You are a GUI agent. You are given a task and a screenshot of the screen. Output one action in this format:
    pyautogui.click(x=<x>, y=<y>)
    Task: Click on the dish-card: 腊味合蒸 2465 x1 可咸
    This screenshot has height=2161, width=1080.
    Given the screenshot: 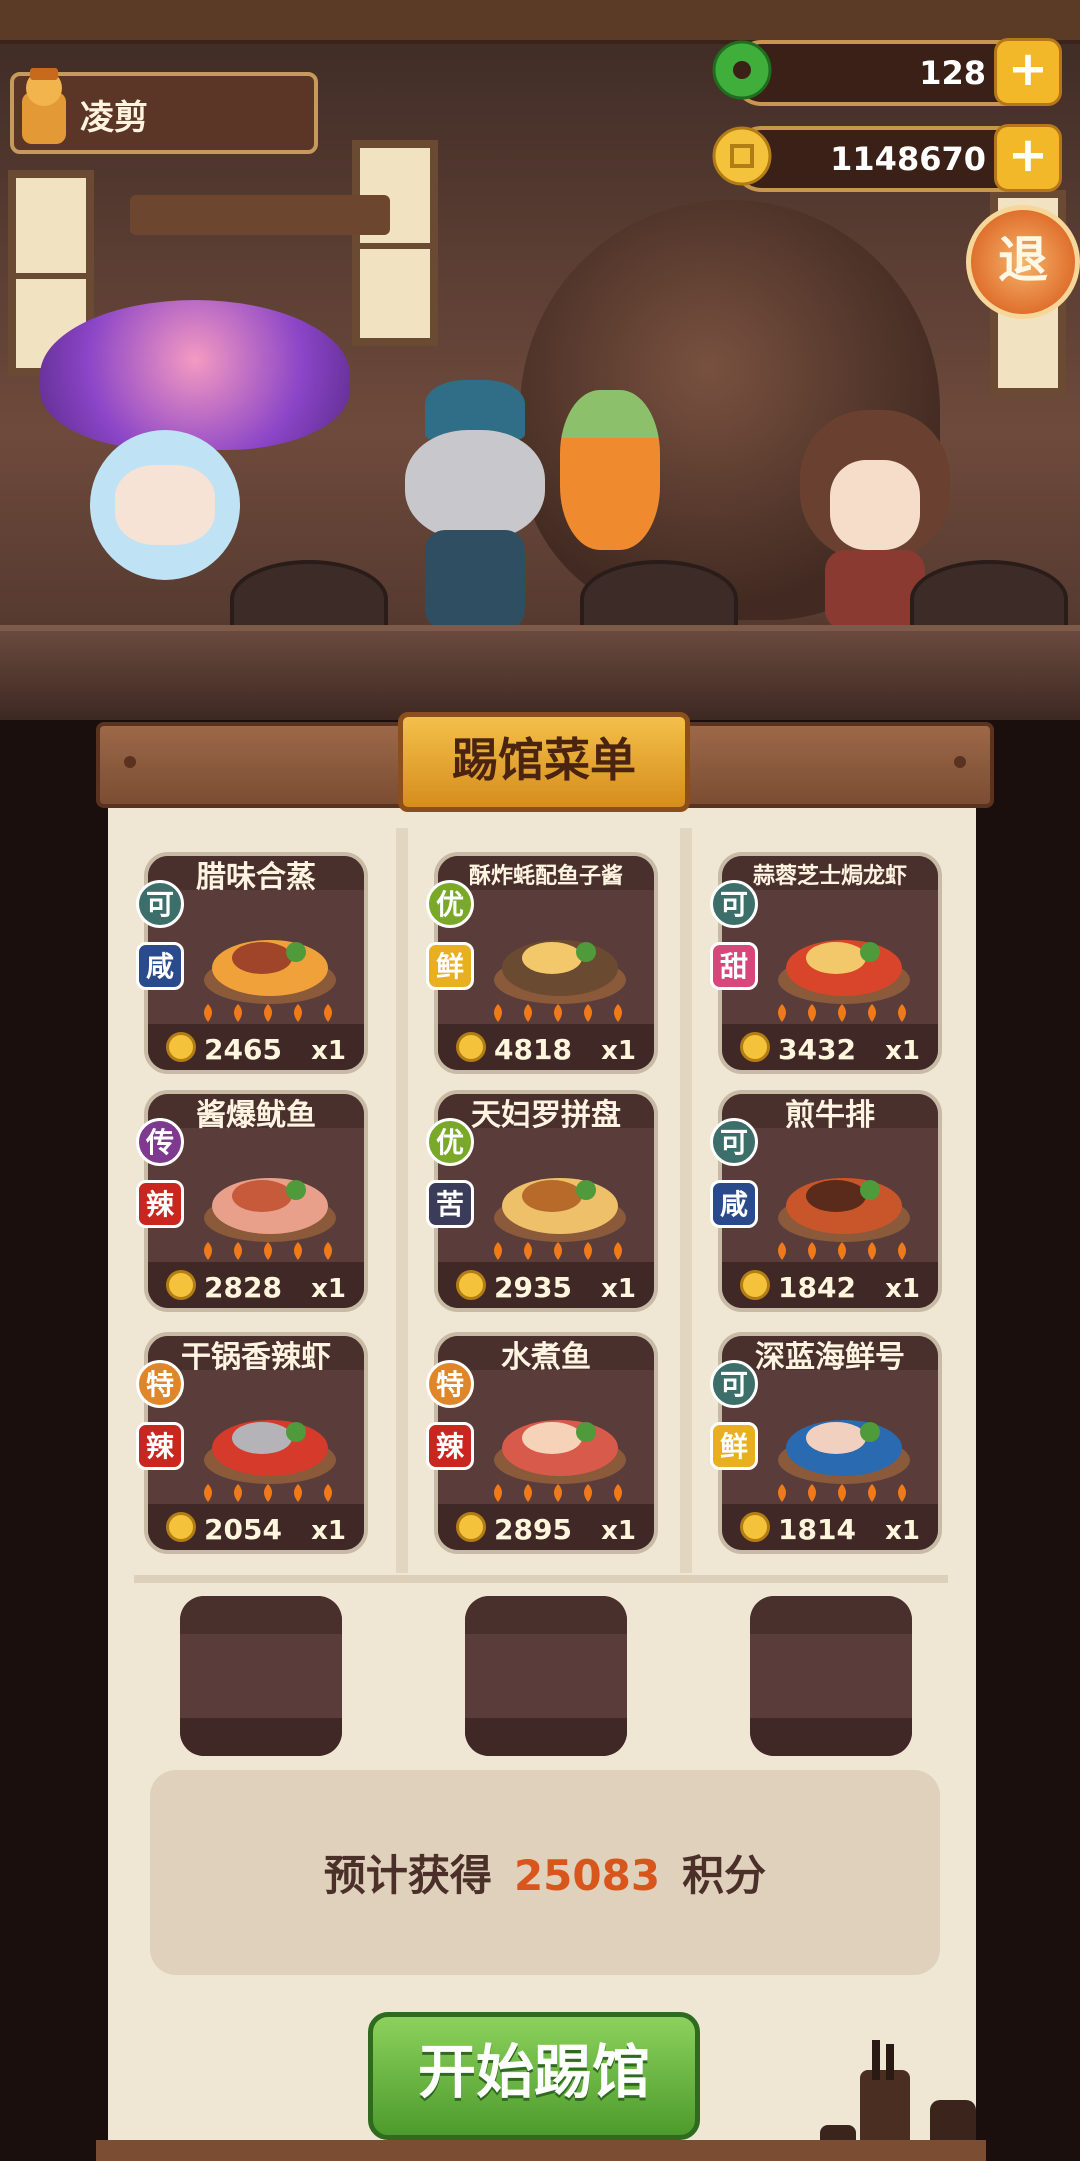 What is the action you would take?
    pyautogui.click(x=252, y=963)
    